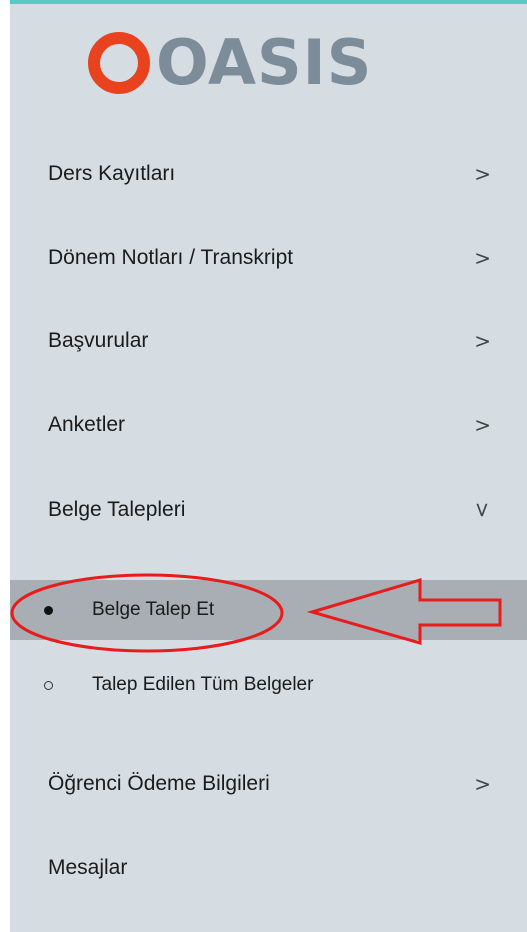  What do you see at coordinates (268, 174) in the screenshot?
I see `menu-item-ders-kayitlari: Ders Kayıtları >` at bounding box center [268, 174].